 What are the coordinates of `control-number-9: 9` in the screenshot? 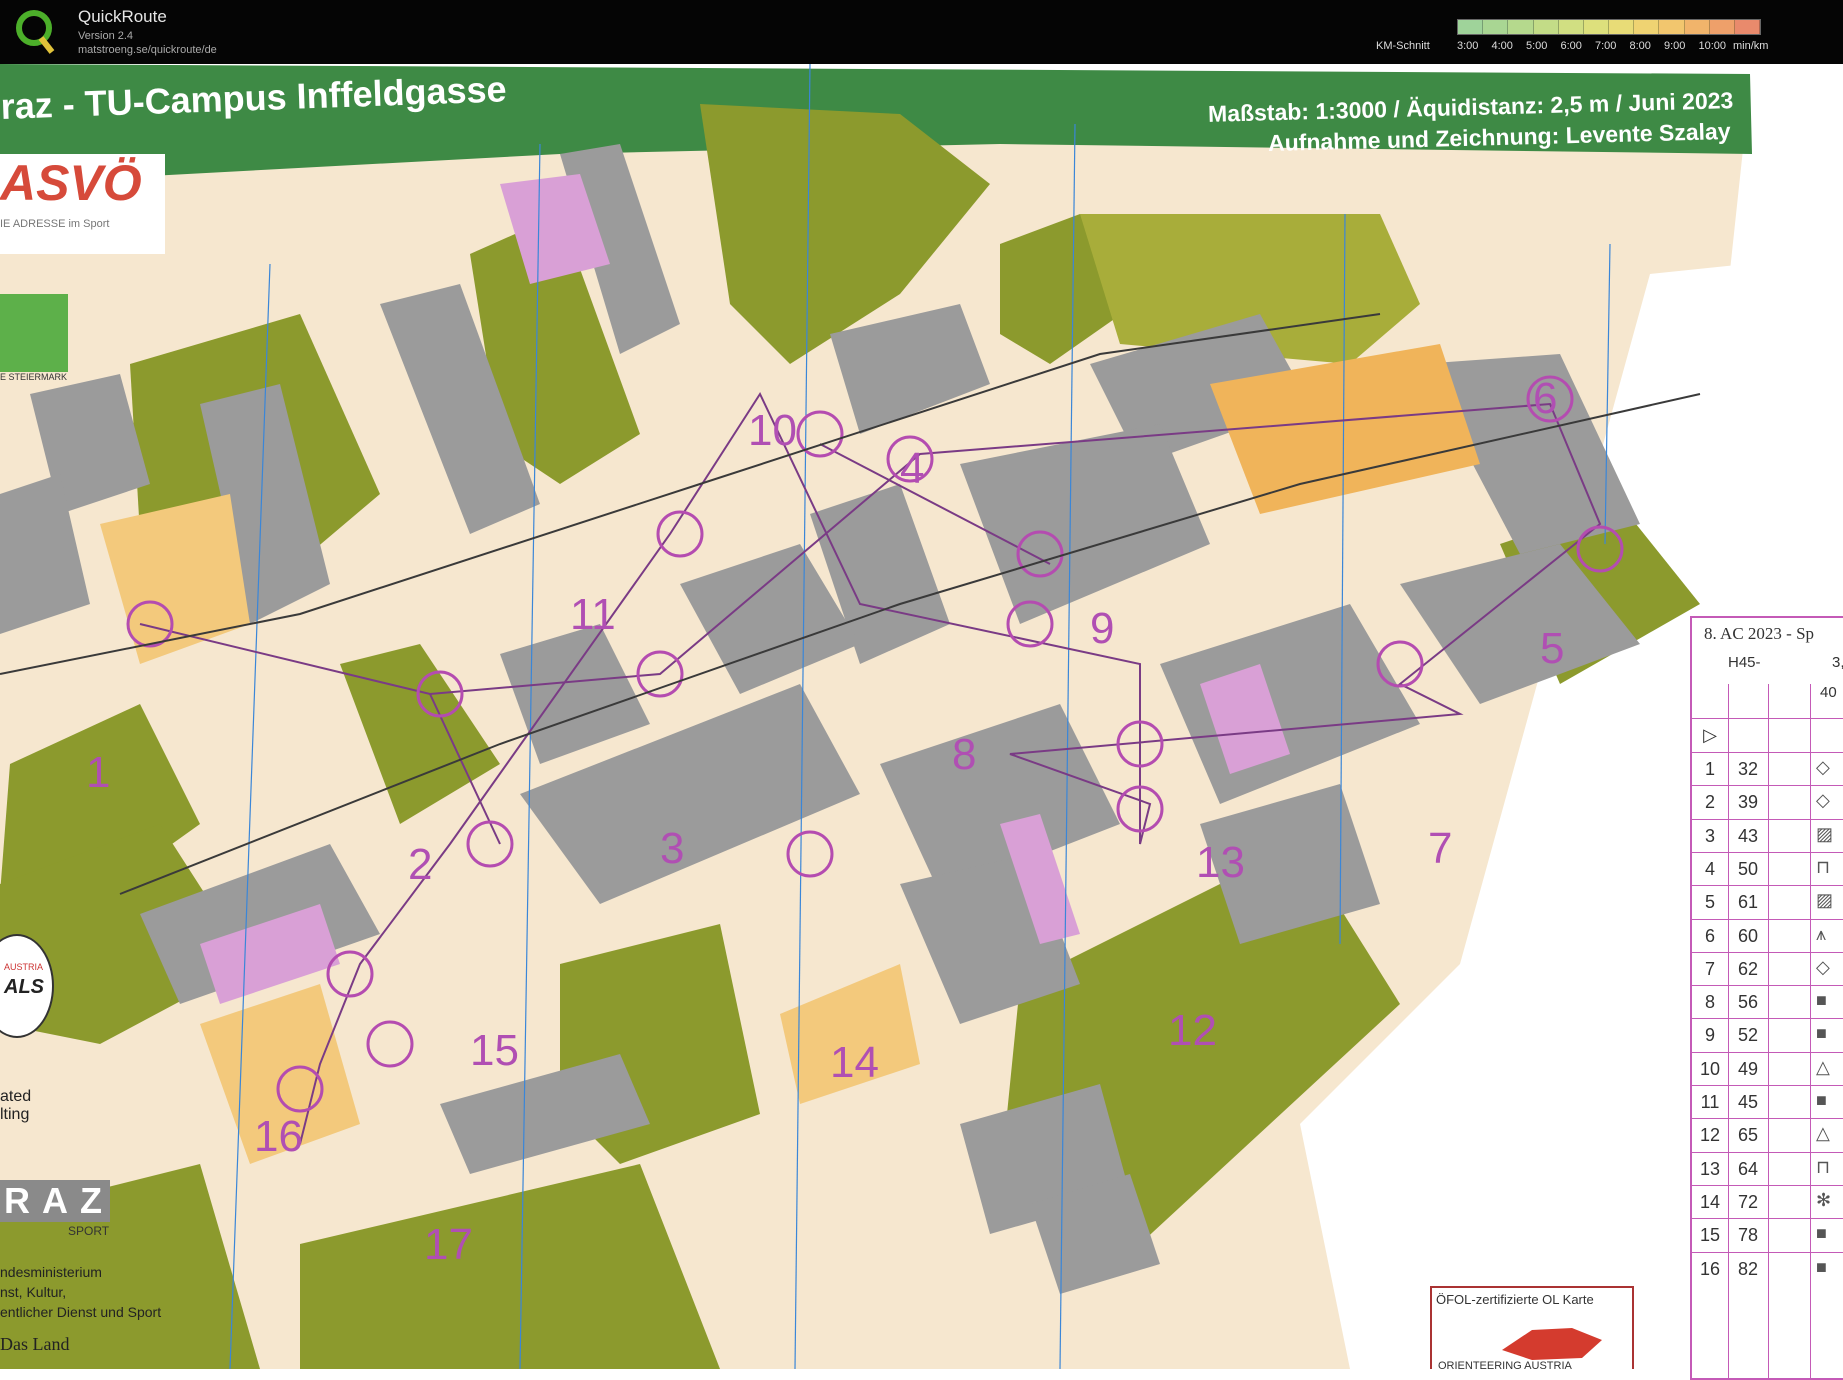 It's located at (1102, 628).